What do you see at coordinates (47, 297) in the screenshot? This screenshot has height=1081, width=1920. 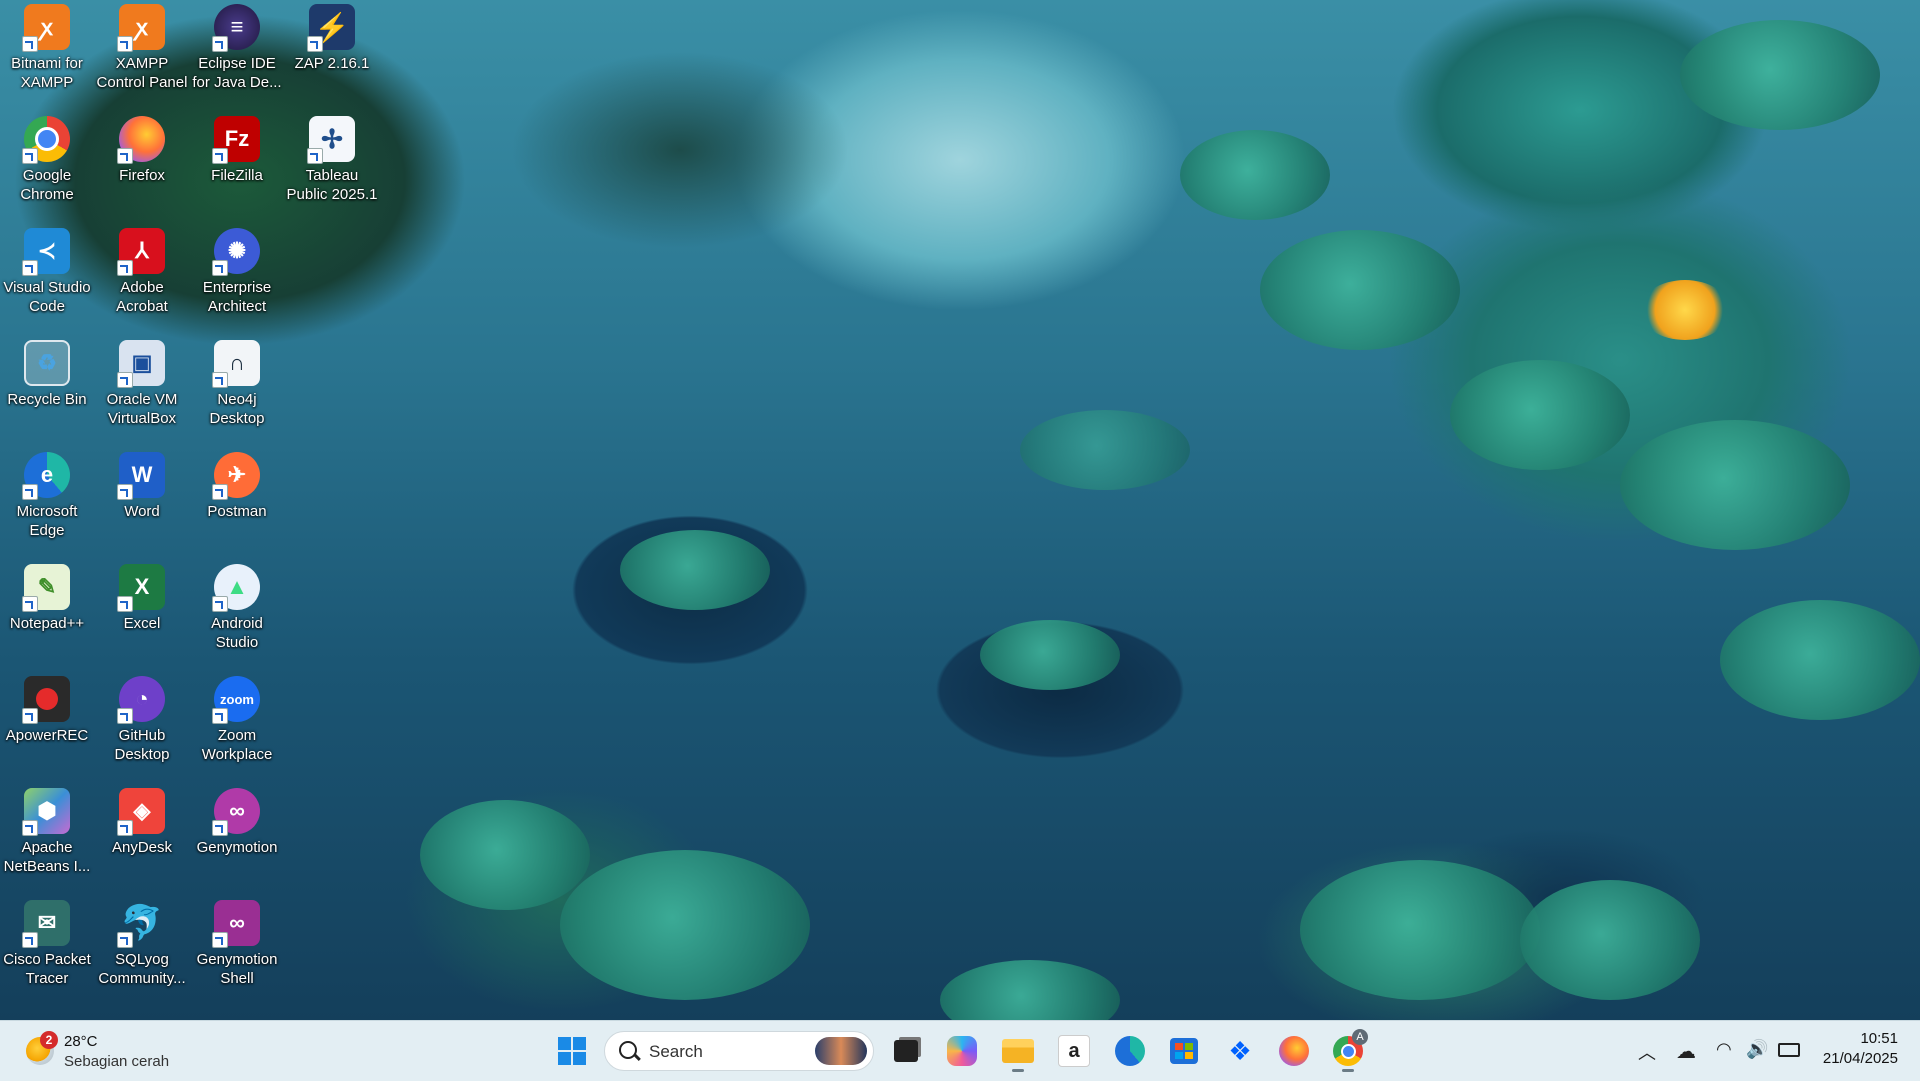 I see `desktop-icon-label: Visual Studio Code` at bounding box center [47, 297].